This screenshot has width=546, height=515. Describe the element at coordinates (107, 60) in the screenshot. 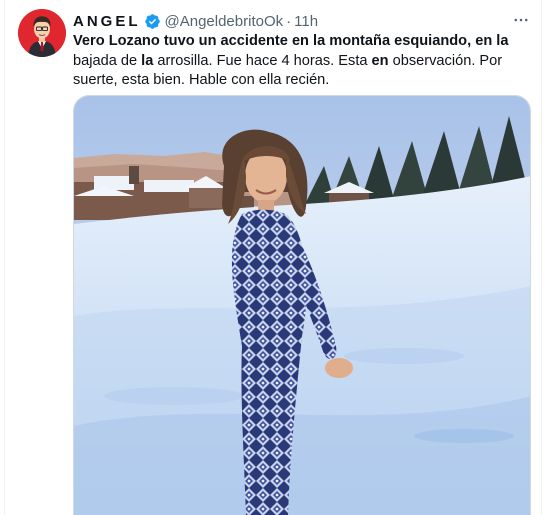

I see `tweet-text-segment: bajada de` at that location.